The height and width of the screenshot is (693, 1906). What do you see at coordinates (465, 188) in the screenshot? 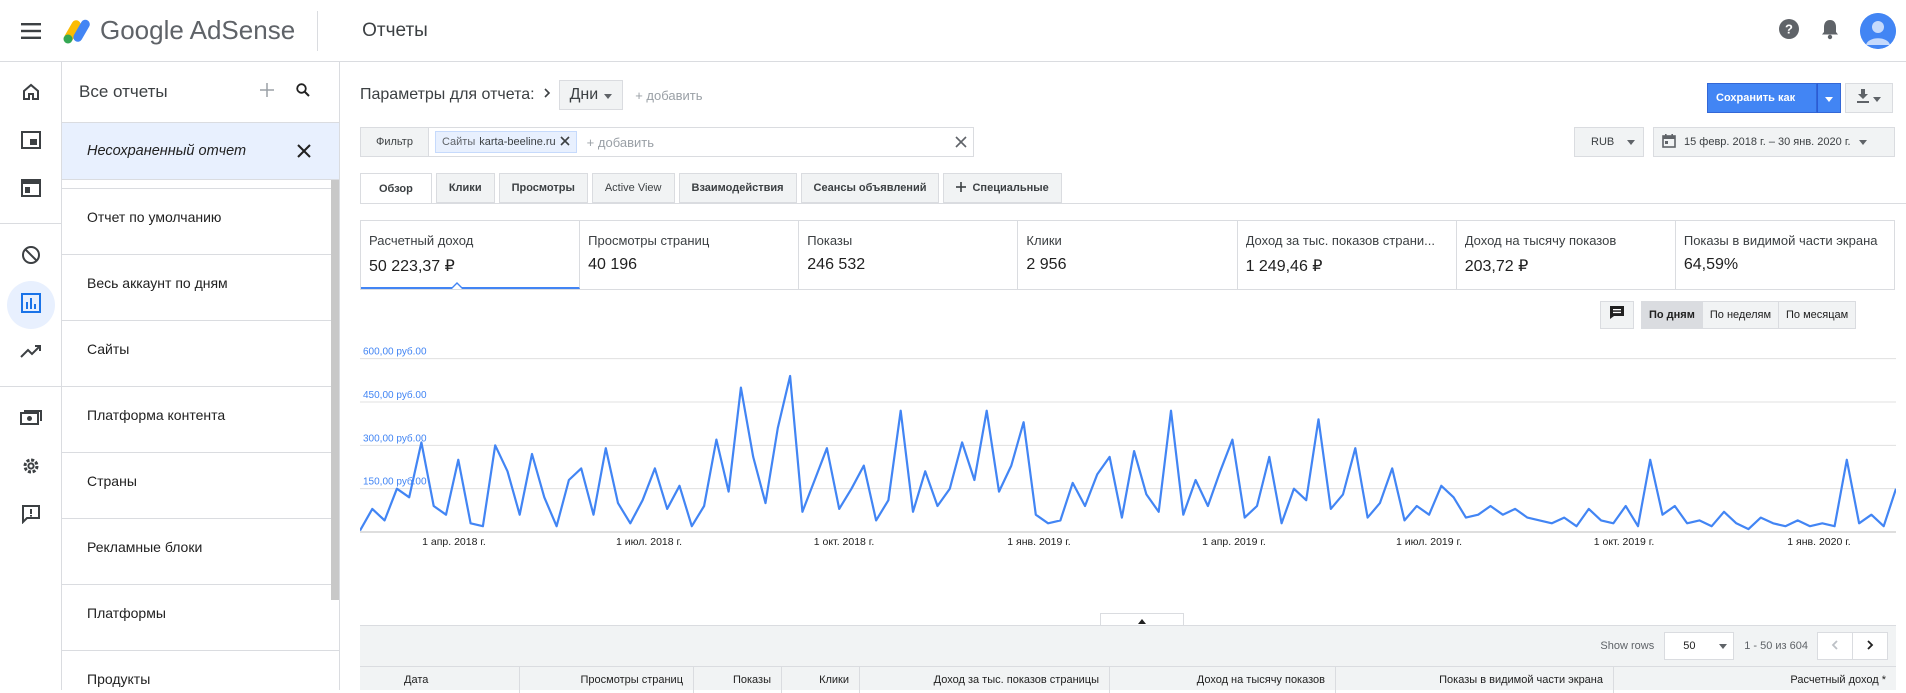
I see `tab-clicks: Клики` at bounding box center [465, 188].